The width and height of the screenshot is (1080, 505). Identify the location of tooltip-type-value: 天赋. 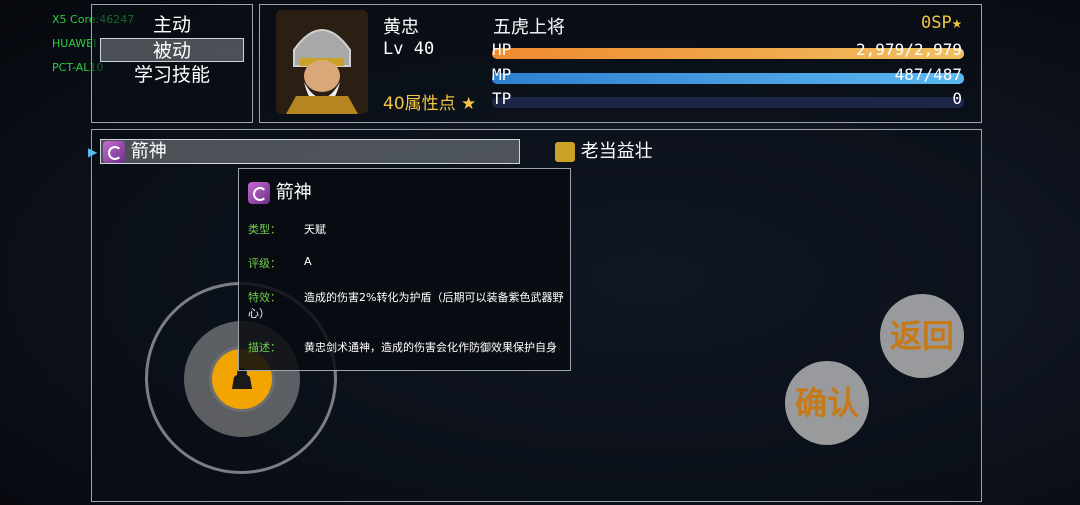
(315, 229).